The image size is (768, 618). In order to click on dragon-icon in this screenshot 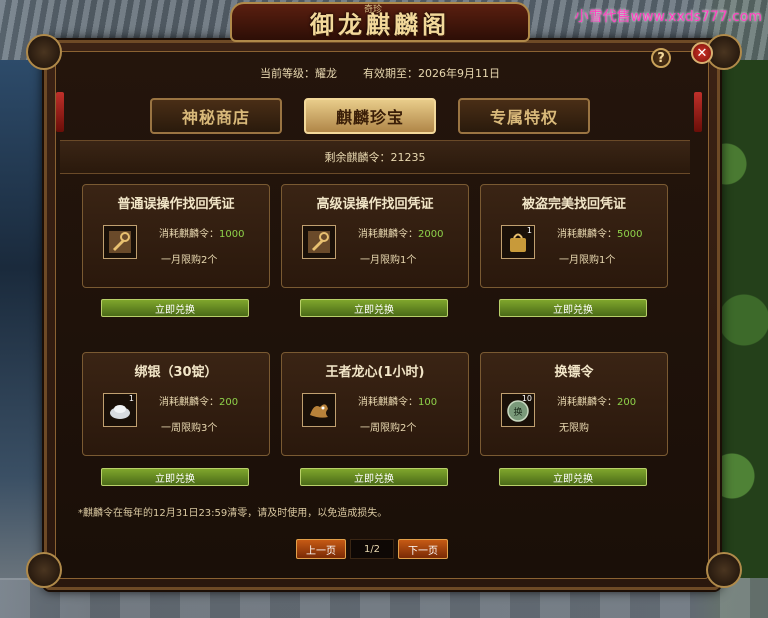, I will do `click(319, 410)`.